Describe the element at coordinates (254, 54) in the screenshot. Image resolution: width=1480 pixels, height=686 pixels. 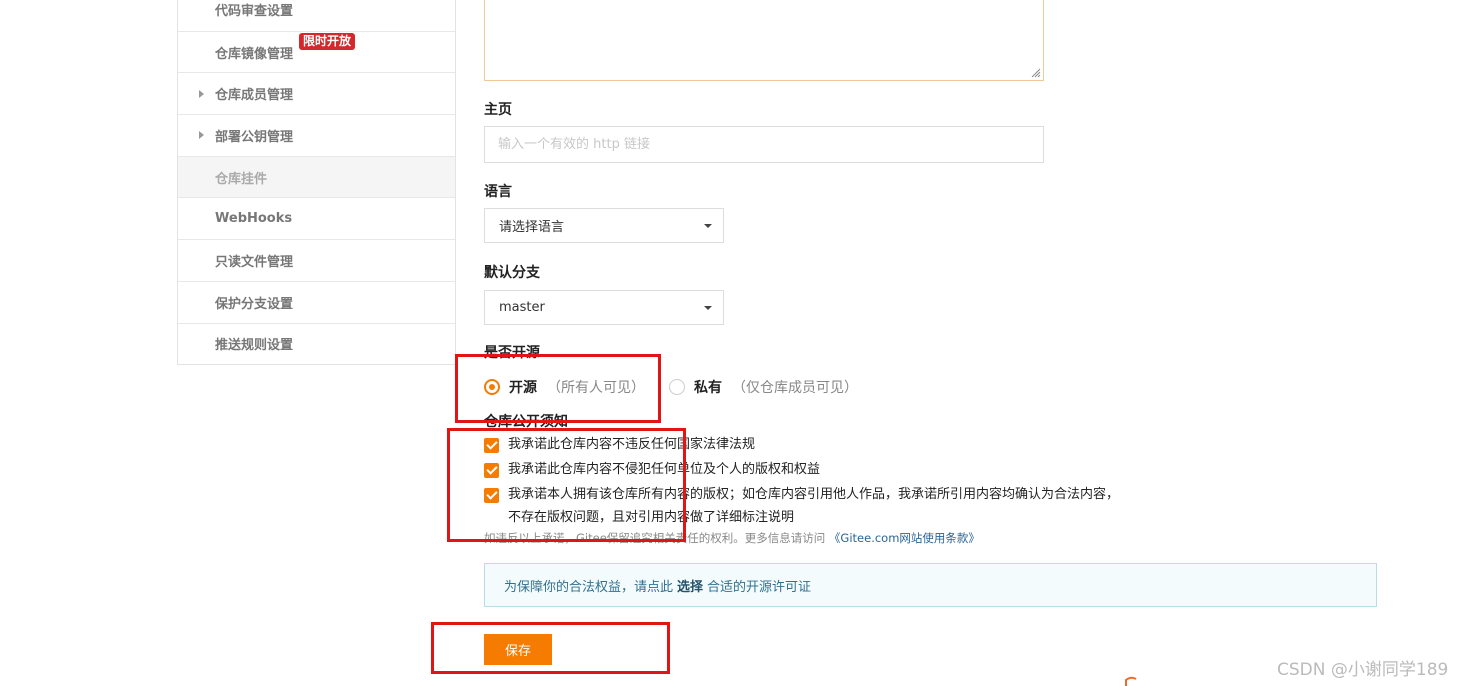
I see `sidebar-item-label: 仓库镜像管理` at that location.